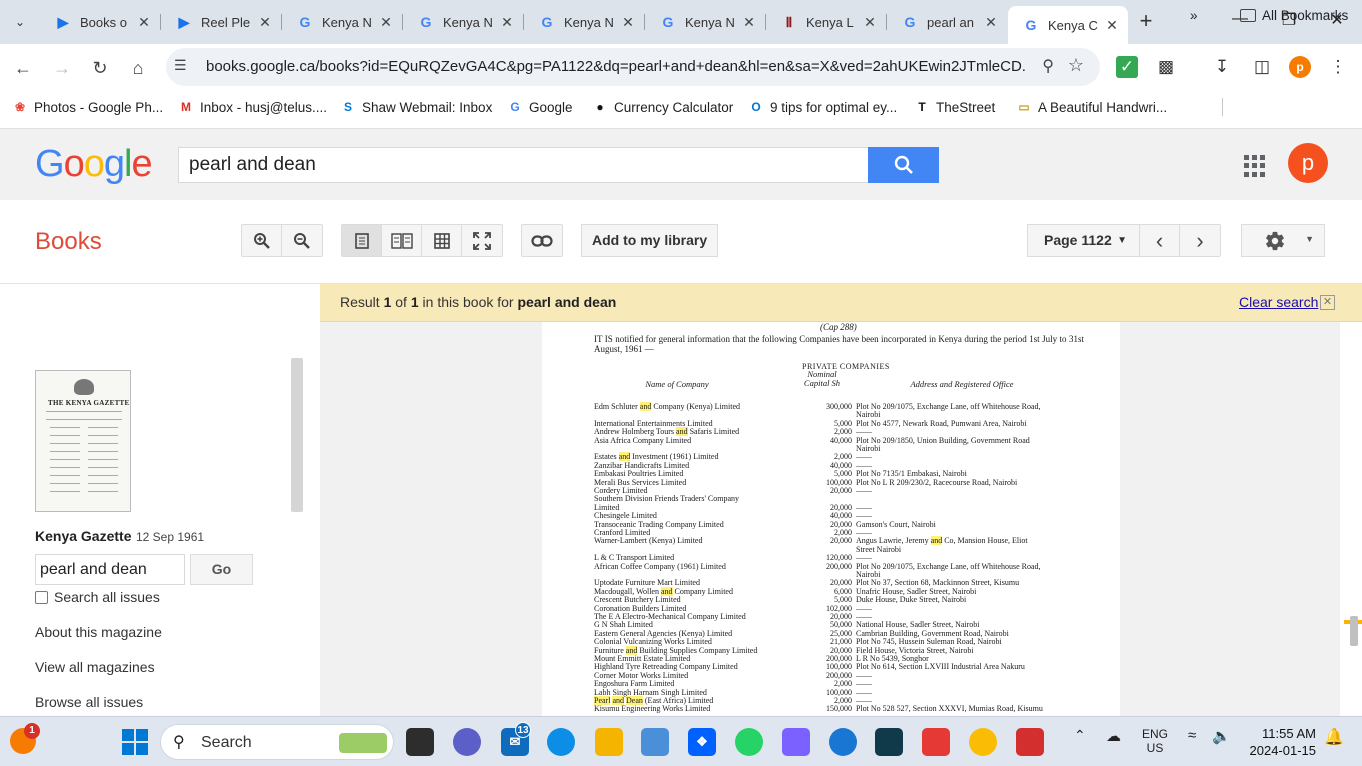 This screenshot has height=766, width=1362. I want to click on wifi-icon: ≈, so click(1192, 735).